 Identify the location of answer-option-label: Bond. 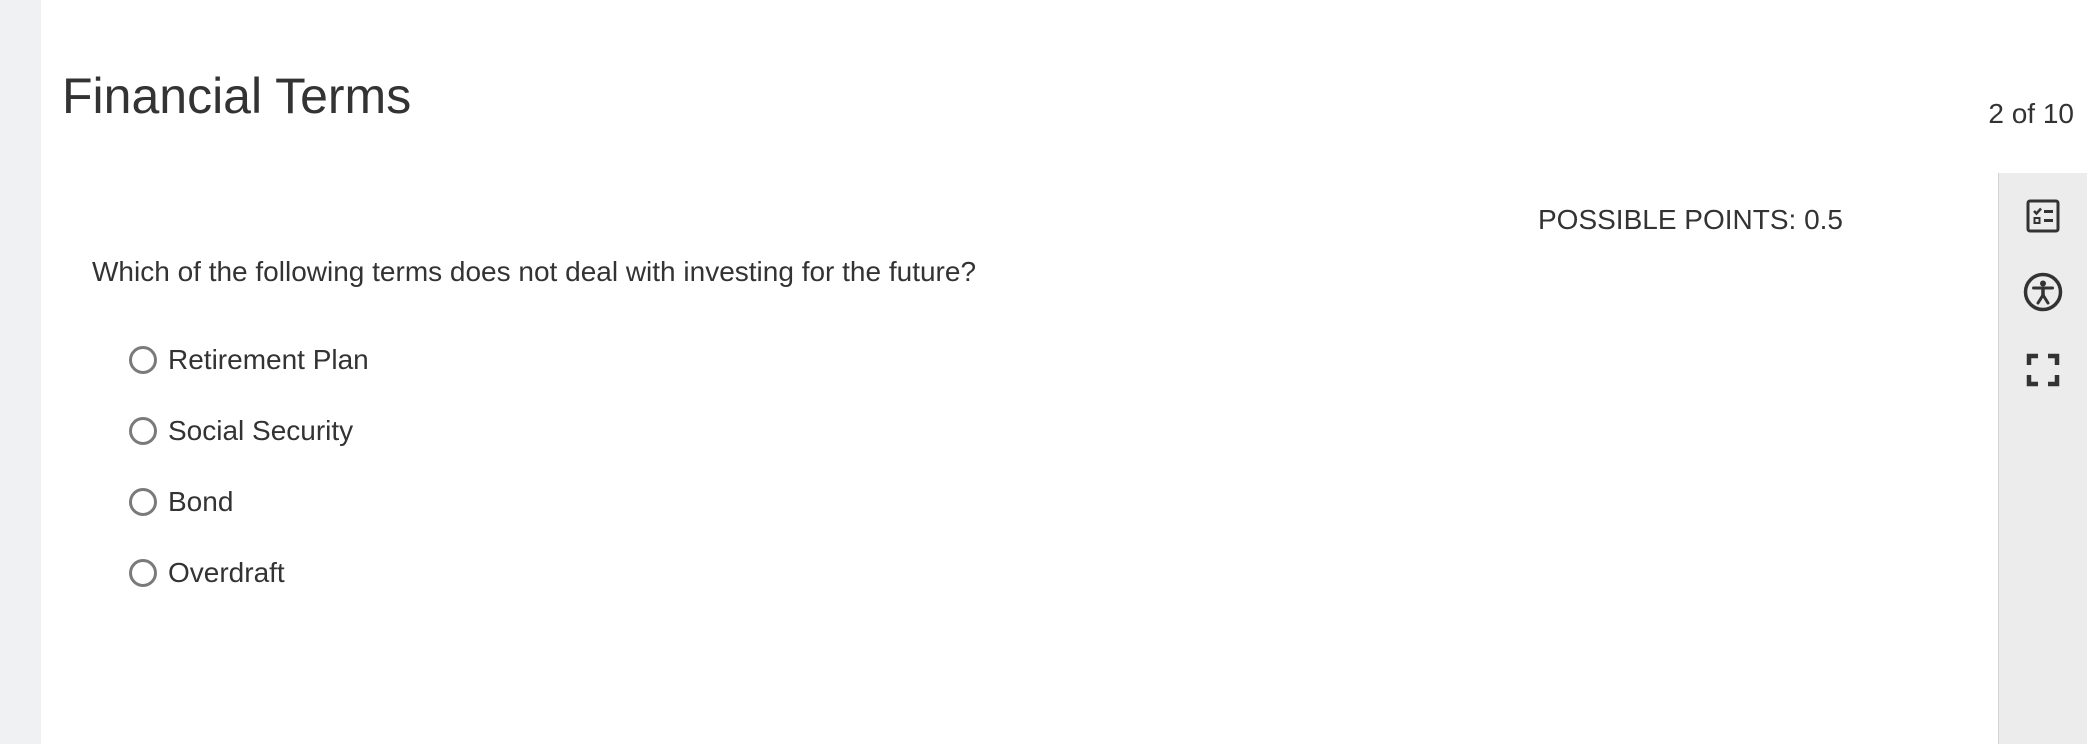
(201, 501).